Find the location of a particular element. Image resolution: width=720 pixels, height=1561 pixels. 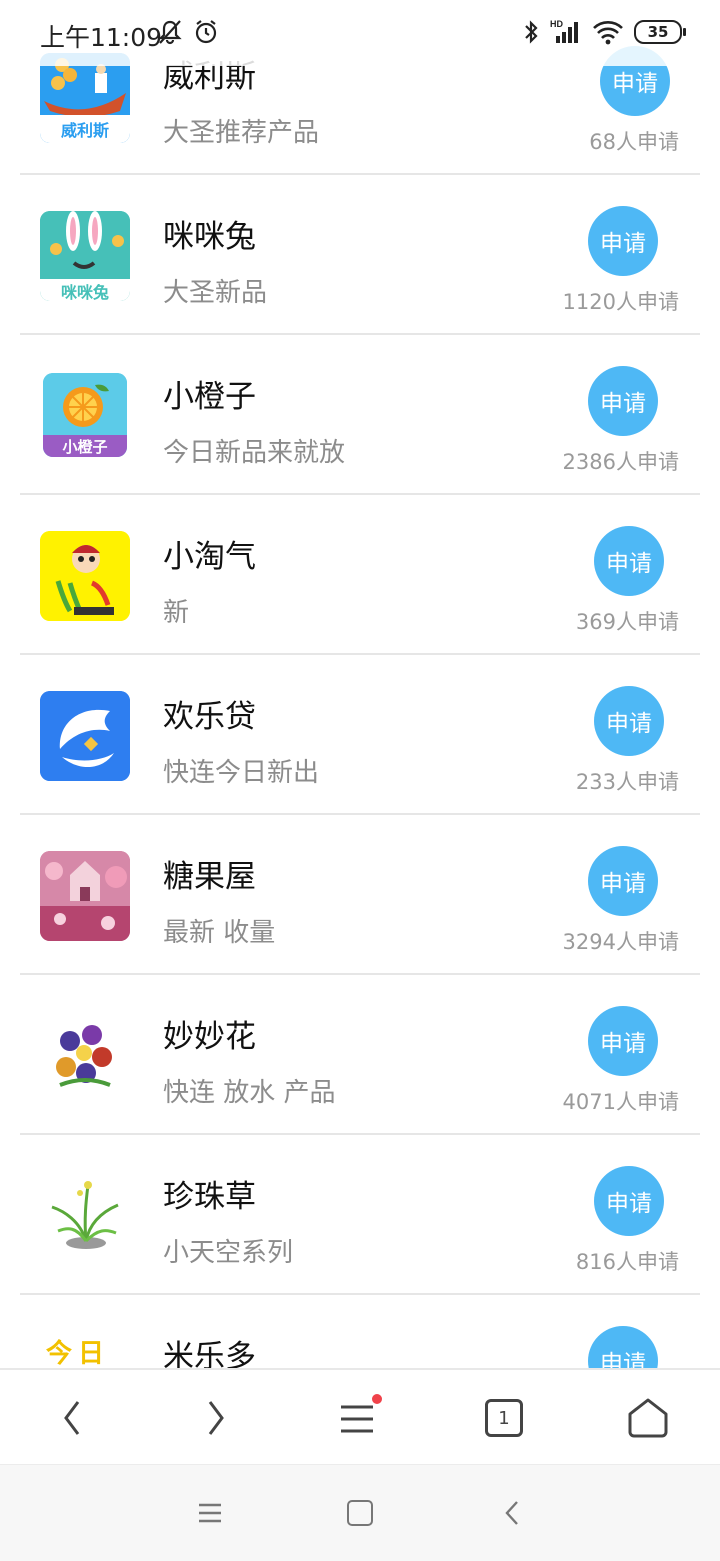

plant-icon is located at coordinates (85, 1216).